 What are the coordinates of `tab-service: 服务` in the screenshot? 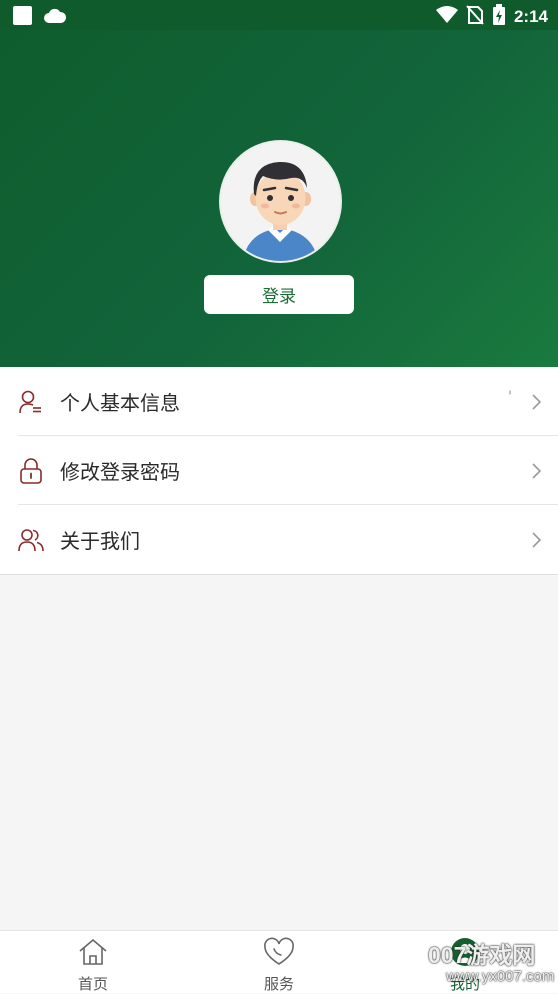 It's located at (279, 962).